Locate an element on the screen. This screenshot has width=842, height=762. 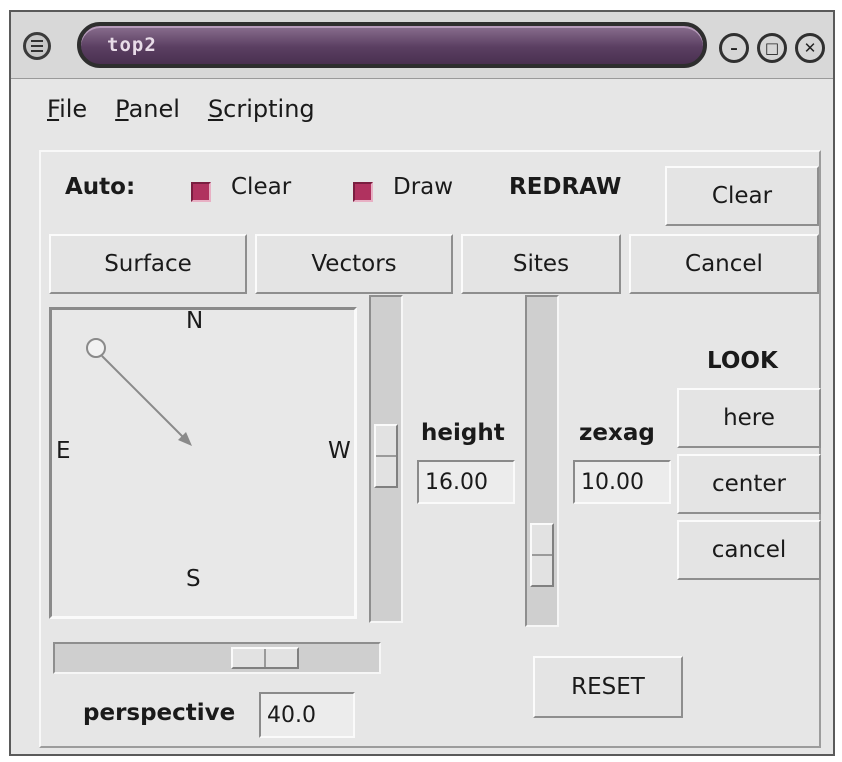
menu-bar: File Panel Scripting is located at coordinates (422, 109).